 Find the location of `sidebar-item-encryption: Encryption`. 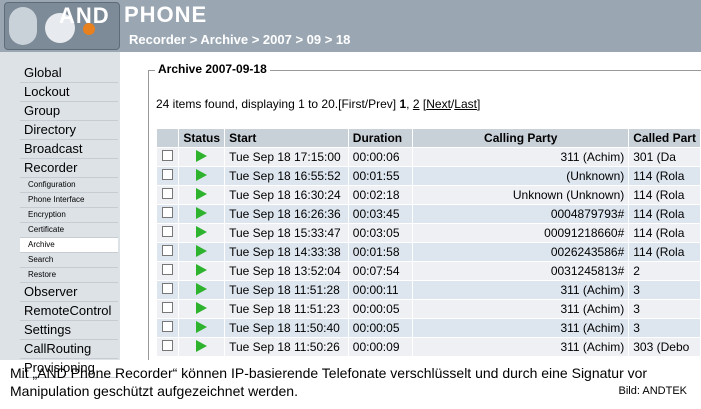

sidebar-item-encryption: Encryption is located at coordinates (69, 215).